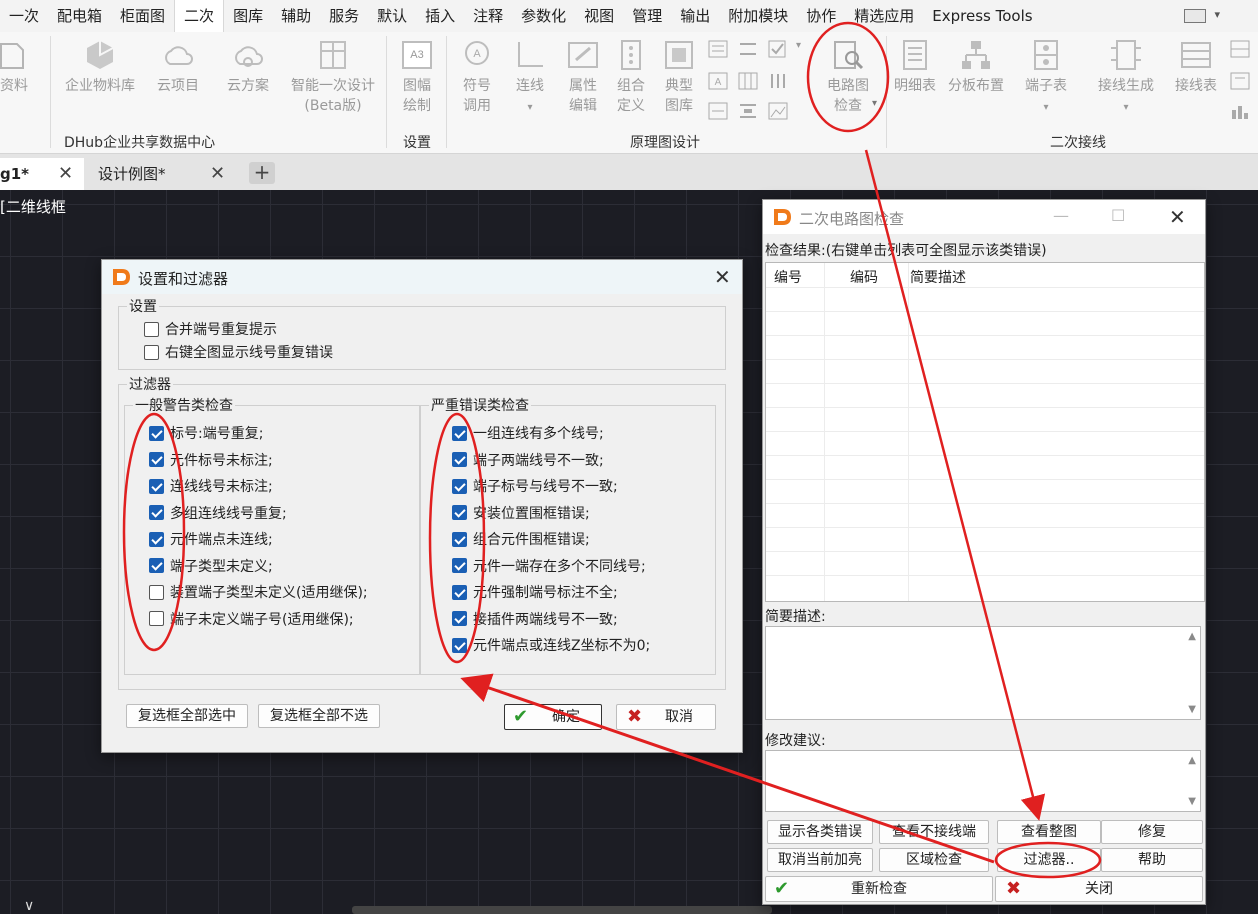 The width and height of the screenshot is (1258, 914). Describe the element at coordinates (33, 206) in the screenshot. I see `viewport-style-label: [二维线框` at that location.